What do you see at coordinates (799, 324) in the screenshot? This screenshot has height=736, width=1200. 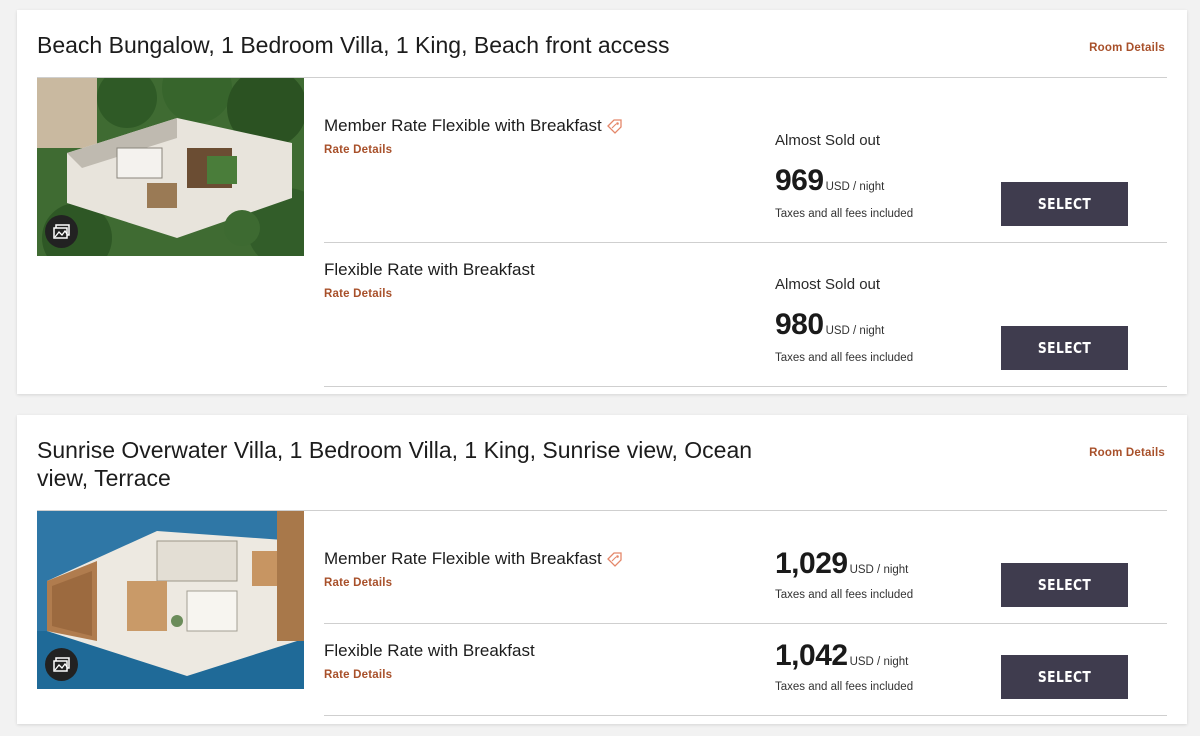 I see `price-amount: 980` at bounding box center [799, 324].